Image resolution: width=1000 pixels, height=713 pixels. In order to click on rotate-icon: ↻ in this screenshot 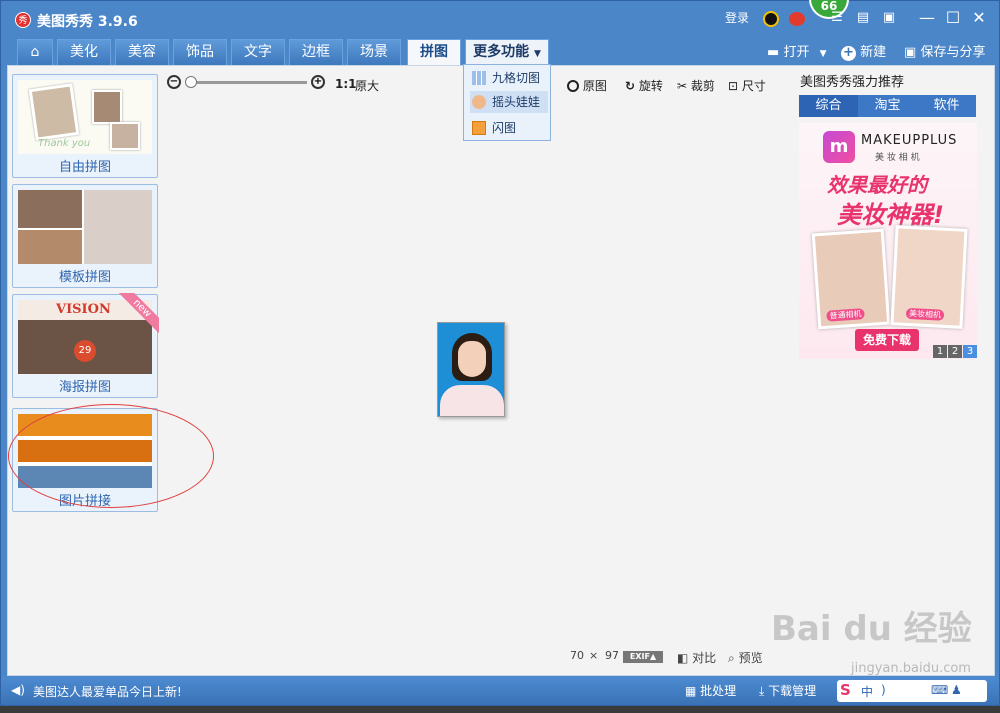, I will do `click(630, 86)`.